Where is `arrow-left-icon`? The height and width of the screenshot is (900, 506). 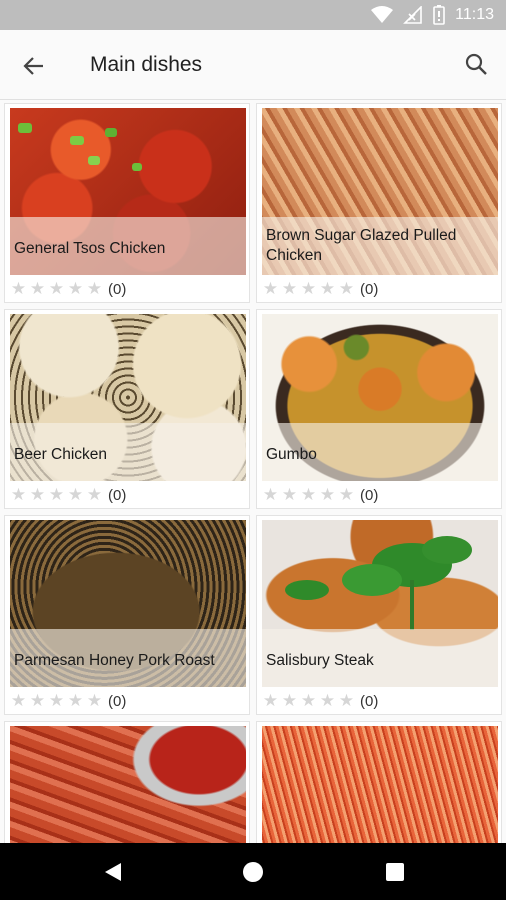
arrow-left-icon is located at coordinates (33, 66).